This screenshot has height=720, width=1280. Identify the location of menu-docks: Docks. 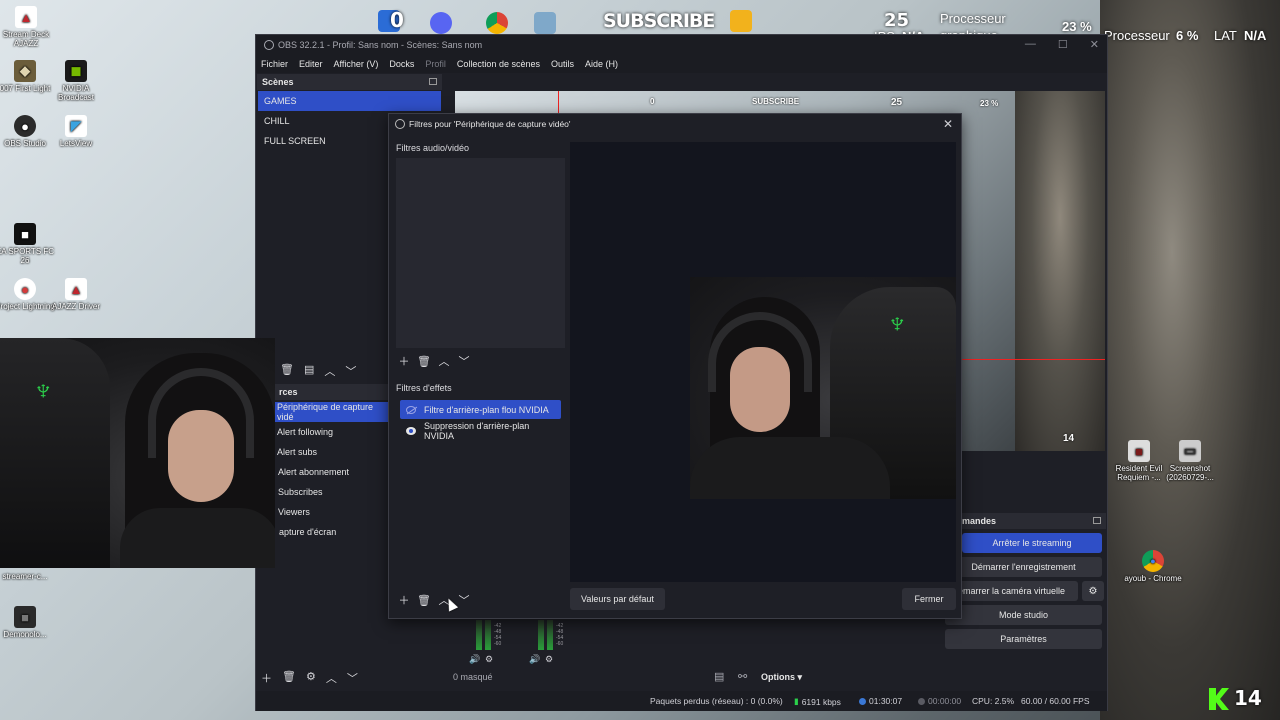
(401, 64).